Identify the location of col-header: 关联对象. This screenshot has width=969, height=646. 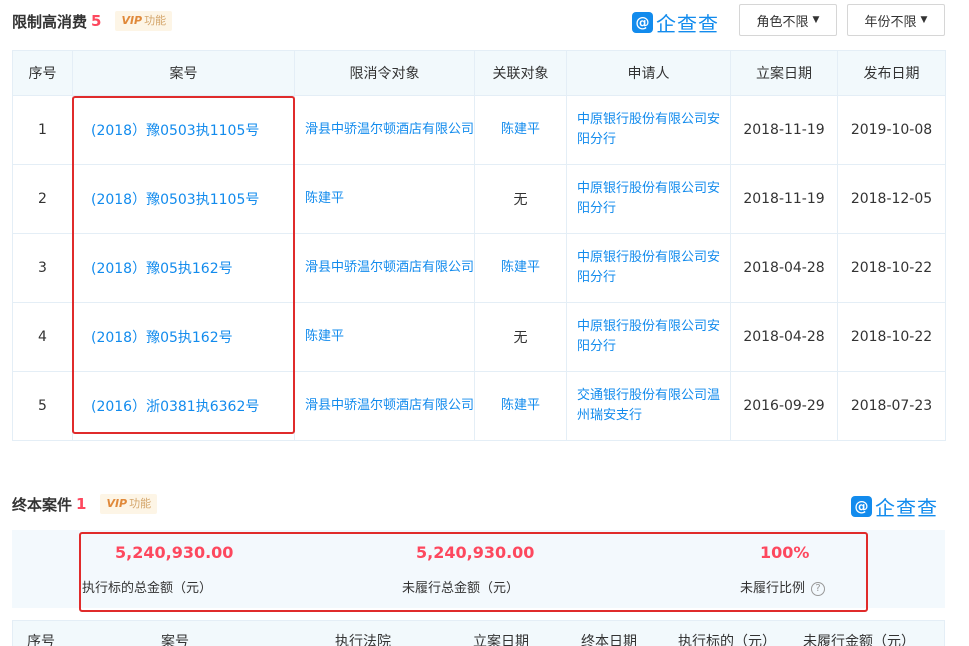
(520, 73).